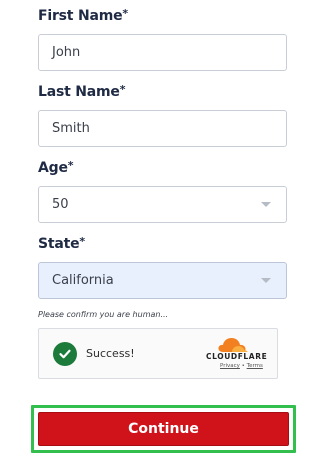 This screenshot has height=466, width=328. What do you see at coordinates (79, 92) in the screenshot?
I see `last-name-label-text: Last Name` at bounding box center [79, 92].